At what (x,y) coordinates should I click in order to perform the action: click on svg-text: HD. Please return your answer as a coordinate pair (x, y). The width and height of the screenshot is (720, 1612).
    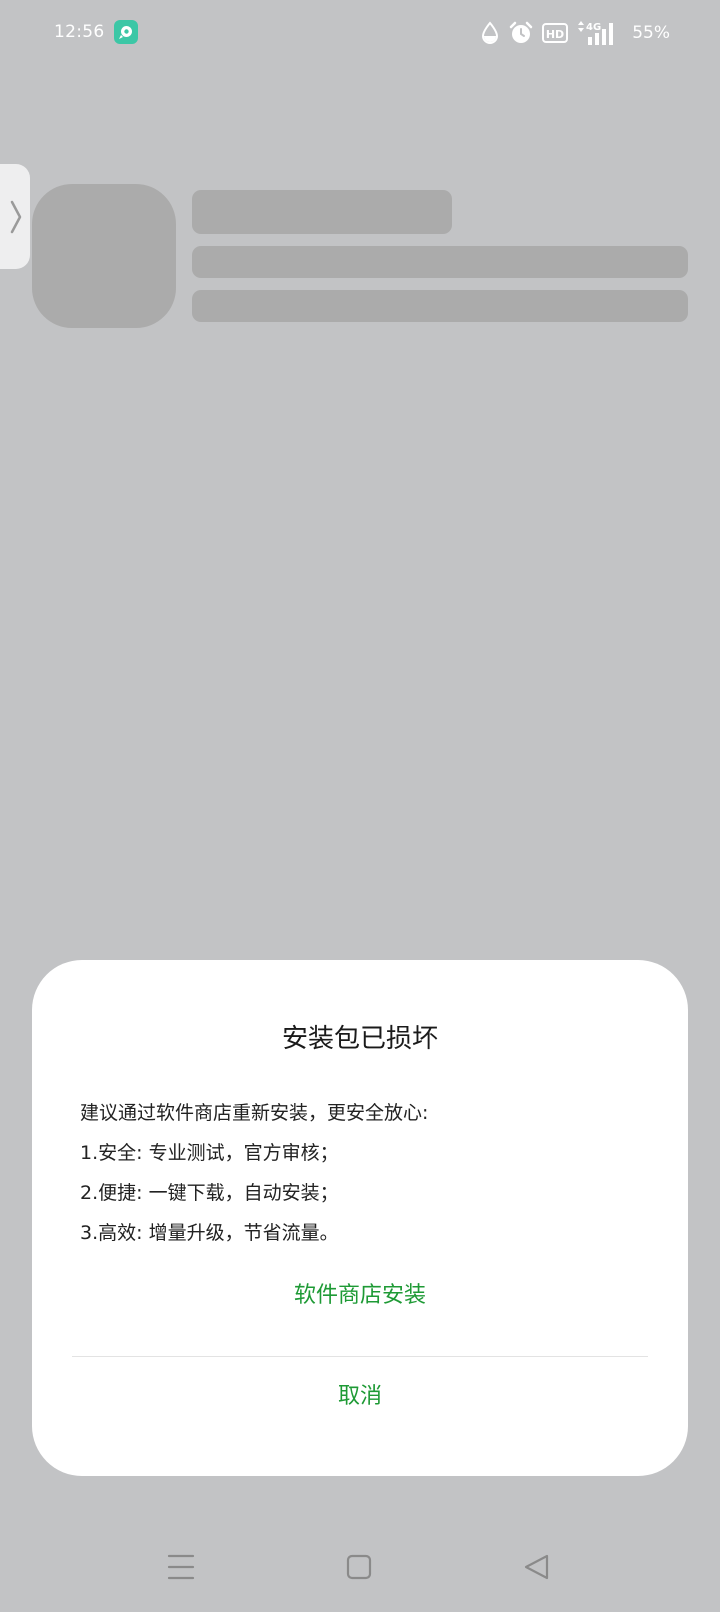
    Looking at the image, I should click on (555, 34).